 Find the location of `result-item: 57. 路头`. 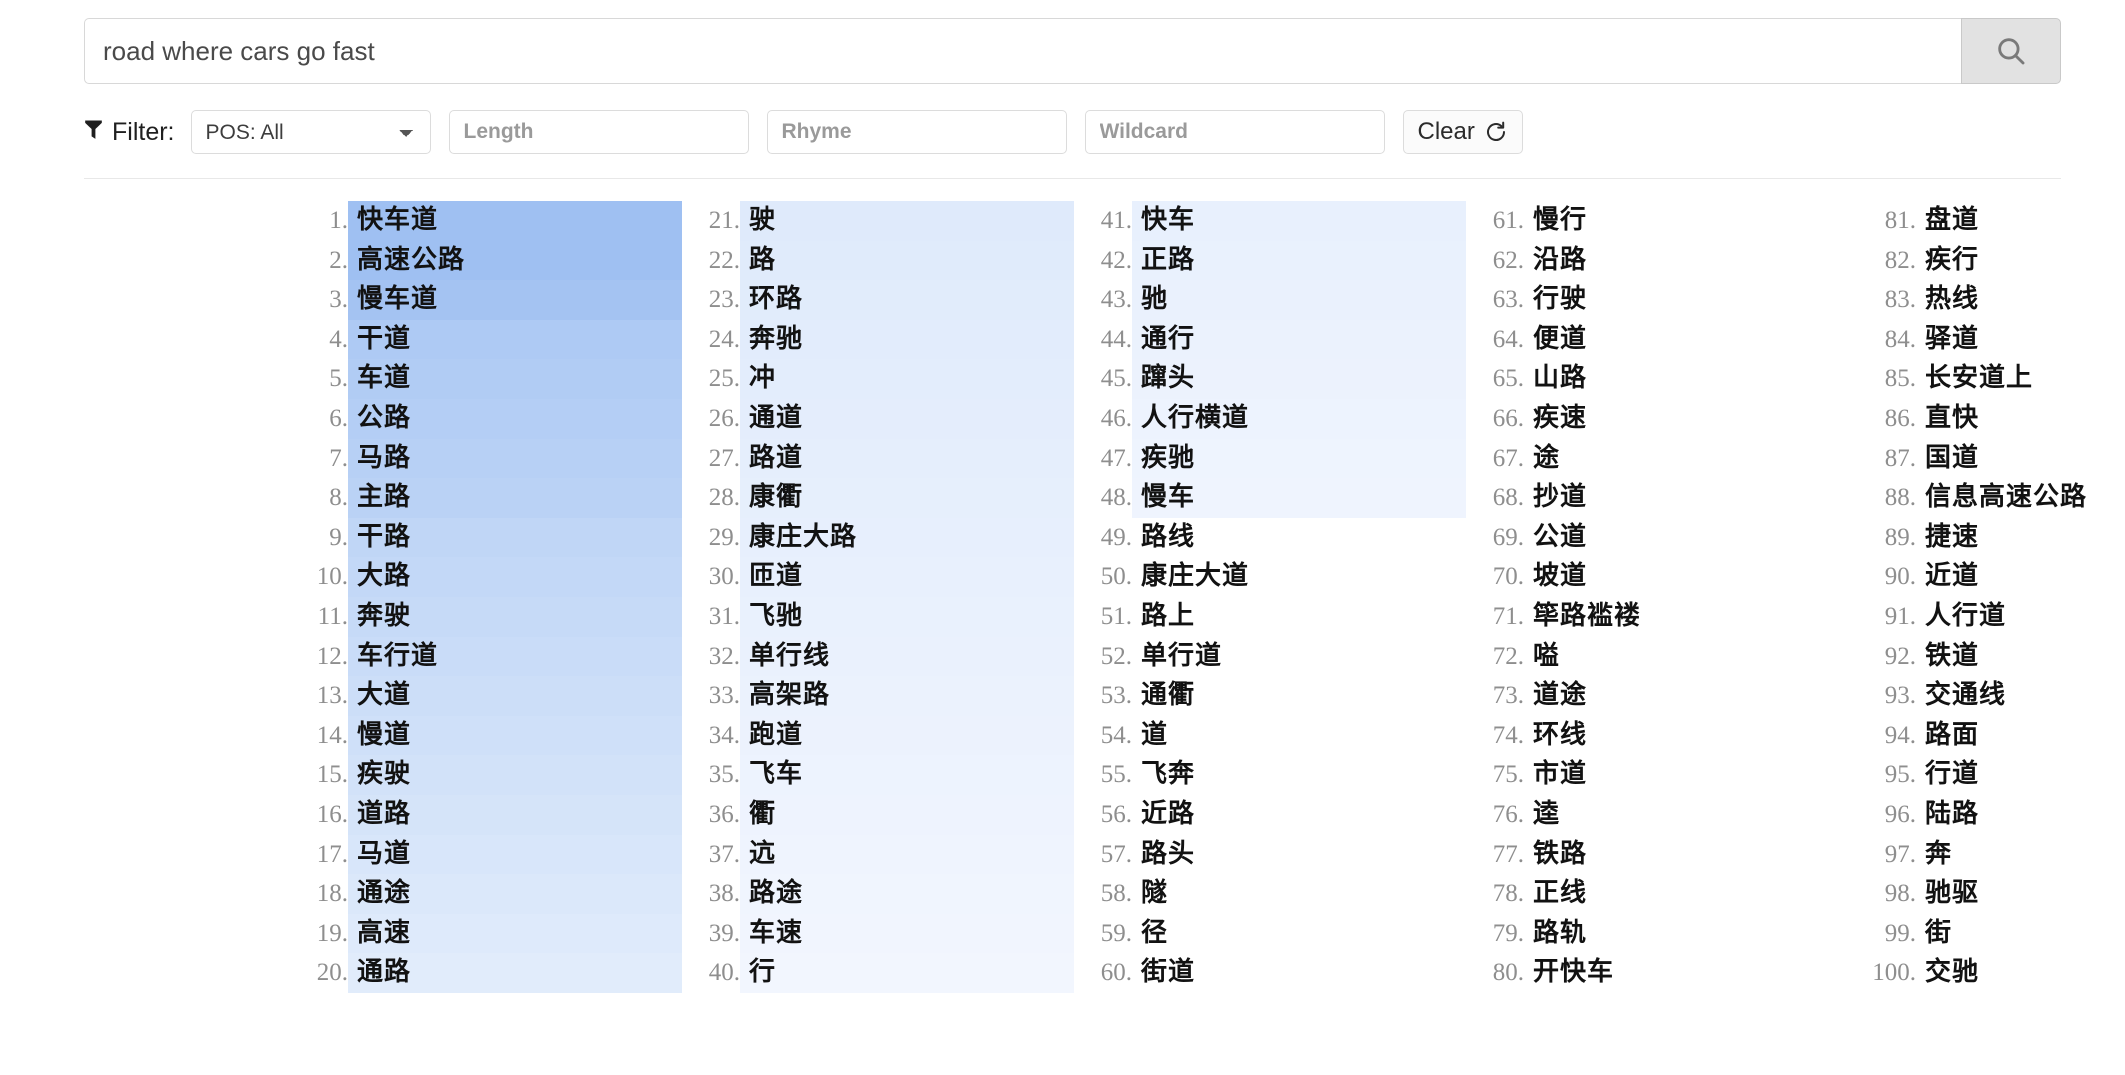

result-item: 57. 路头 is located at coordinates (1270, 855).